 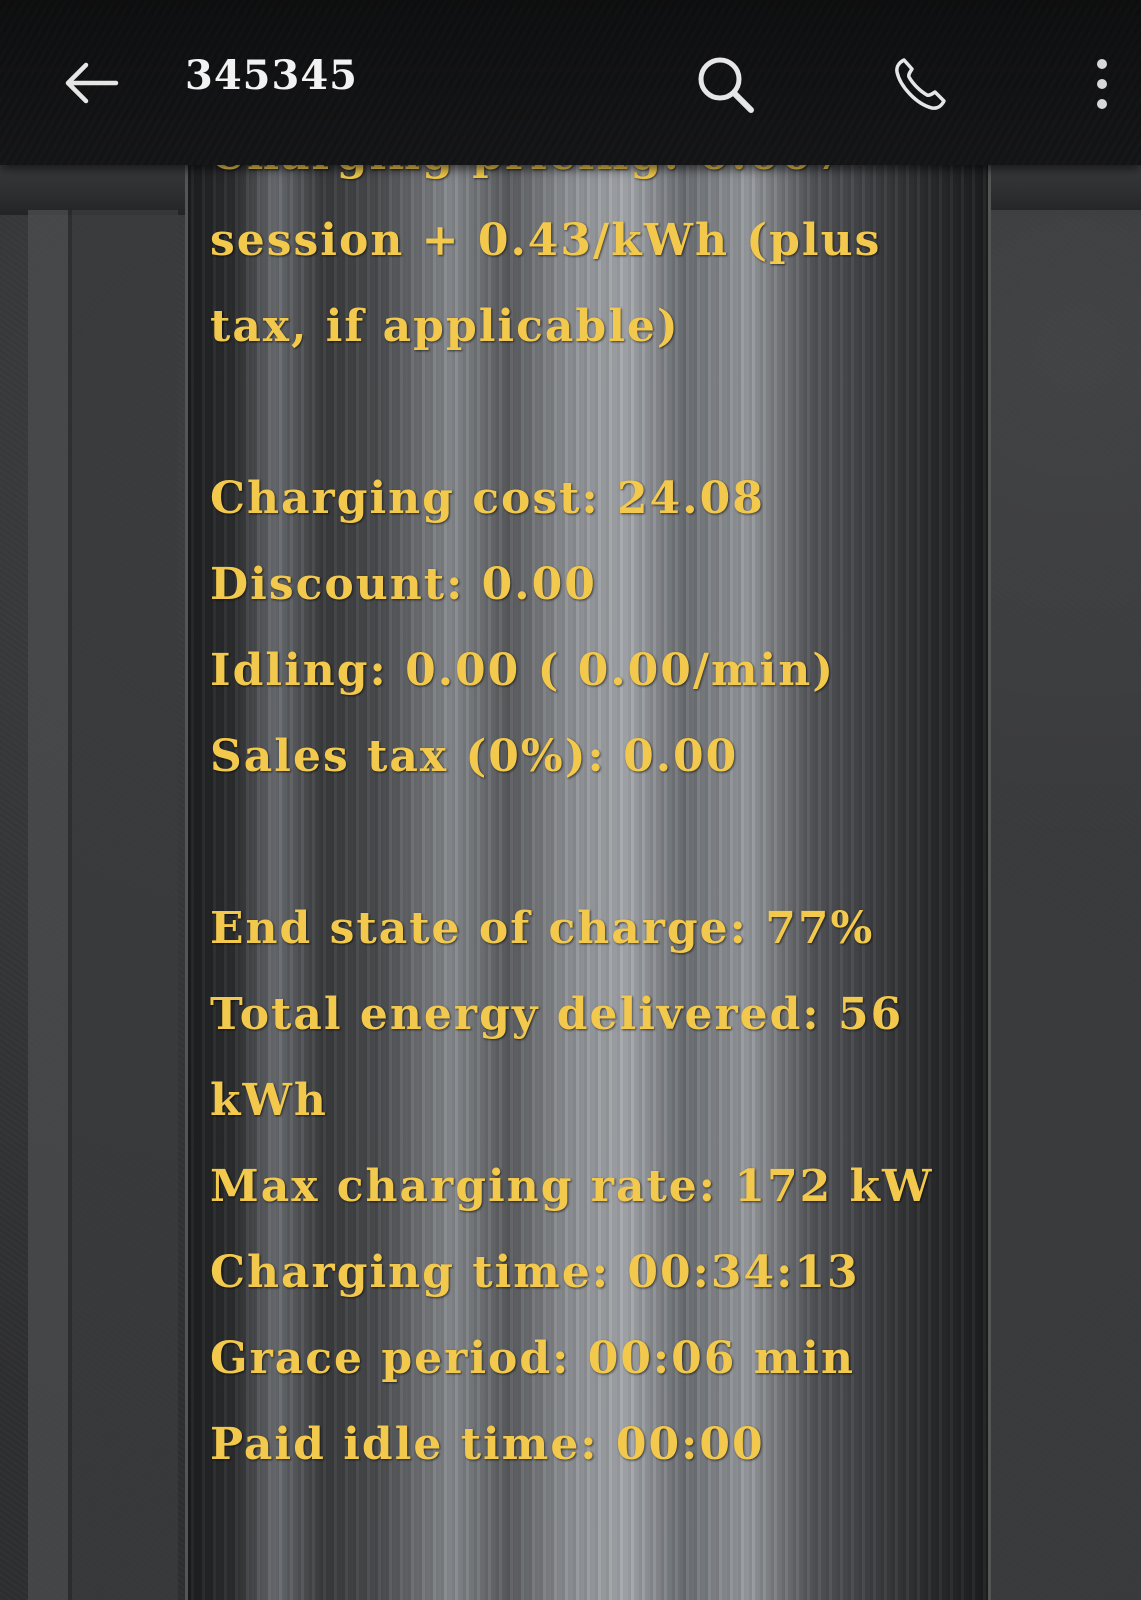 I want to click on search-button, so click(x=725, y=84).